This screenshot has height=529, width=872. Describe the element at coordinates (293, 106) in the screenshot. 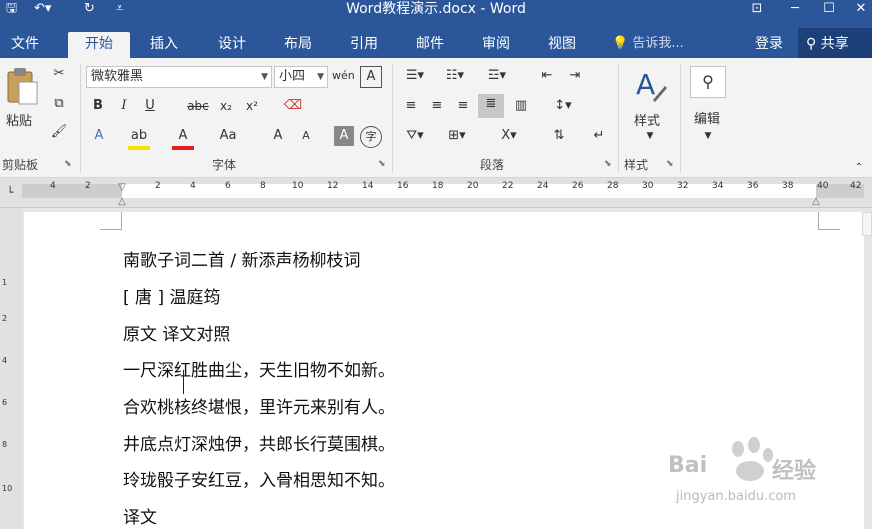

I see `clear-formatting-icon: ⌫` at that location.